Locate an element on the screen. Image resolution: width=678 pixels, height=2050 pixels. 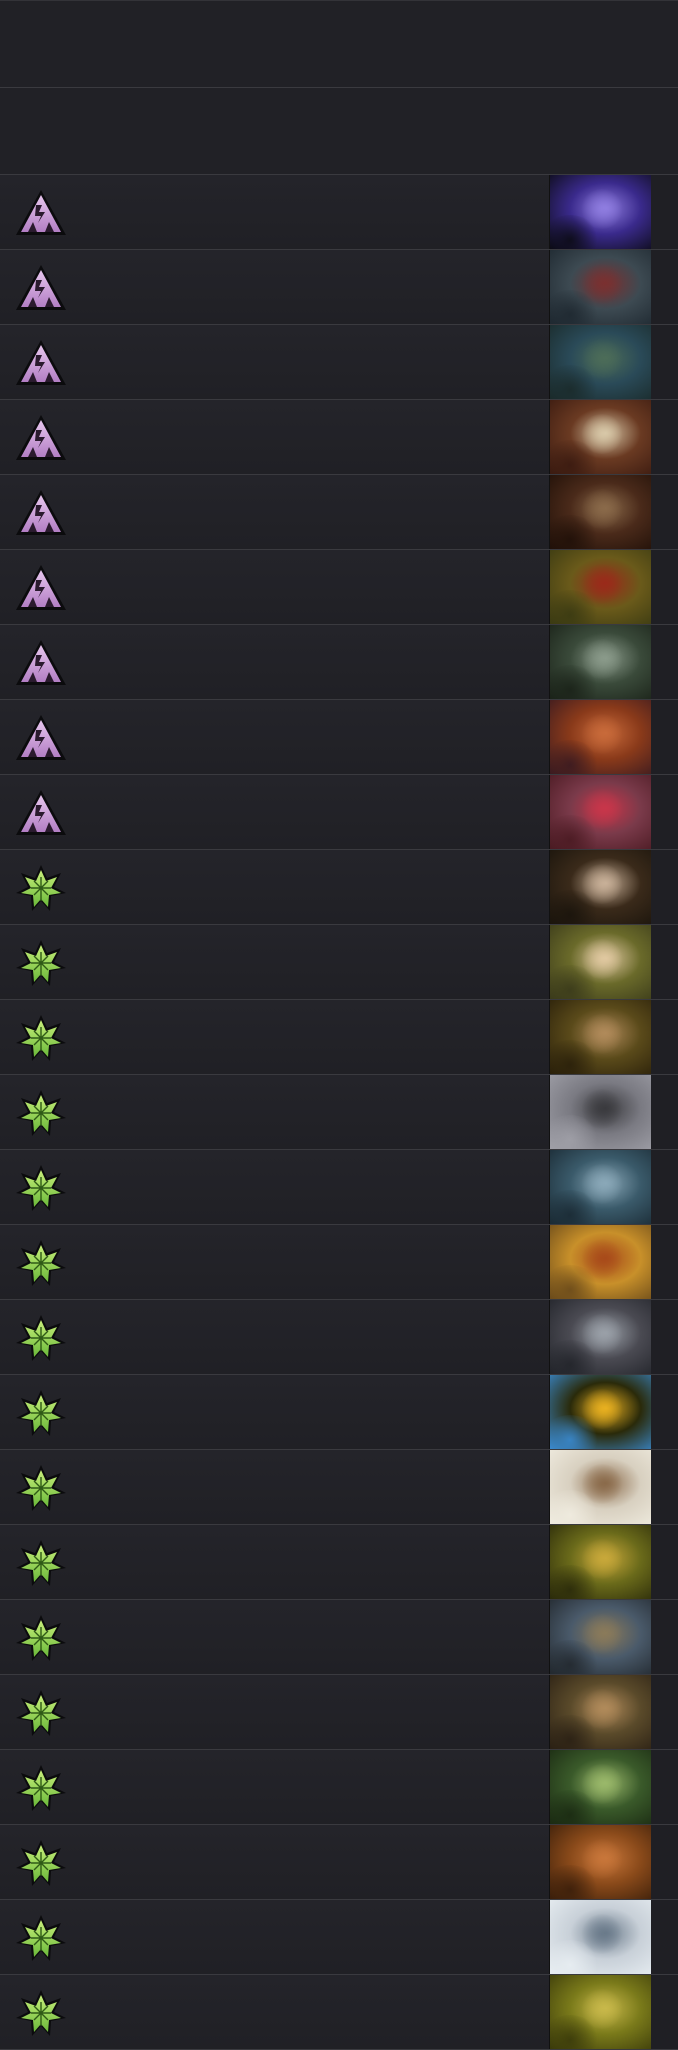
ogre-hunter-art is located at coordinates (600, 2012).